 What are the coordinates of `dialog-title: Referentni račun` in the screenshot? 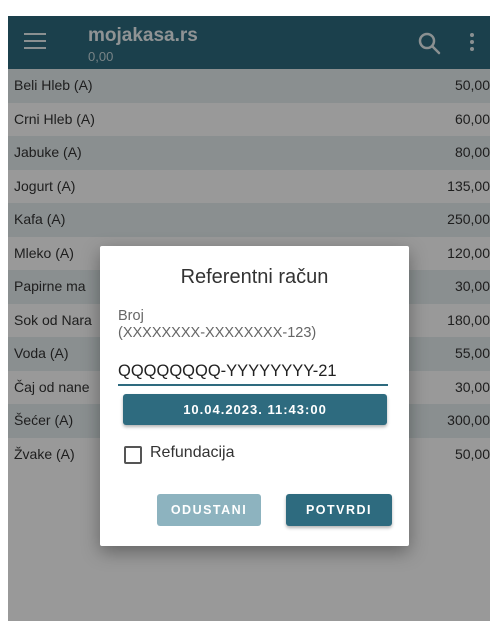 It's located at (254, 277).